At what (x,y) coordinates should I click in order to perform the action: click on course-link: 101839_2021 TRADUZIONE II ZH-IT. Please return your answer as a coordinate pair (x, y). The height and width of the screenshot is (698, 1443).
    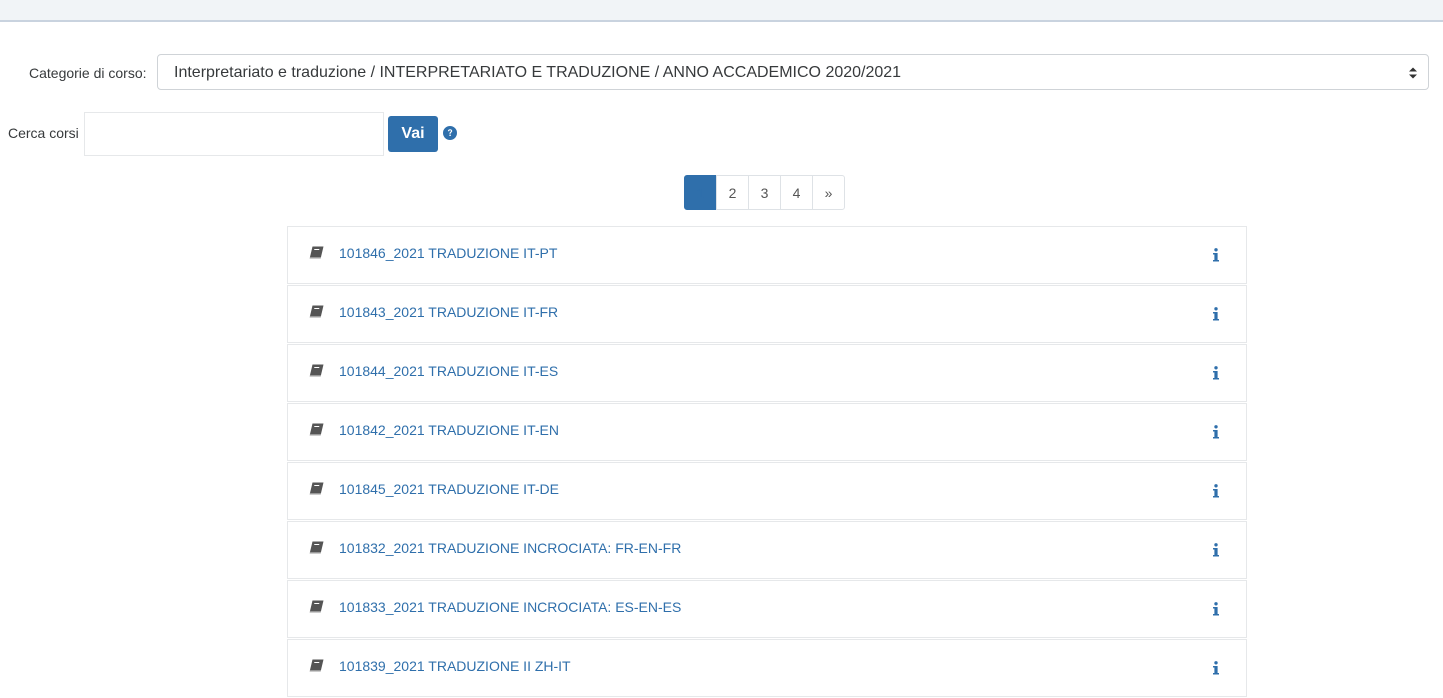
    Looking at the image, I should click on (455, 666).